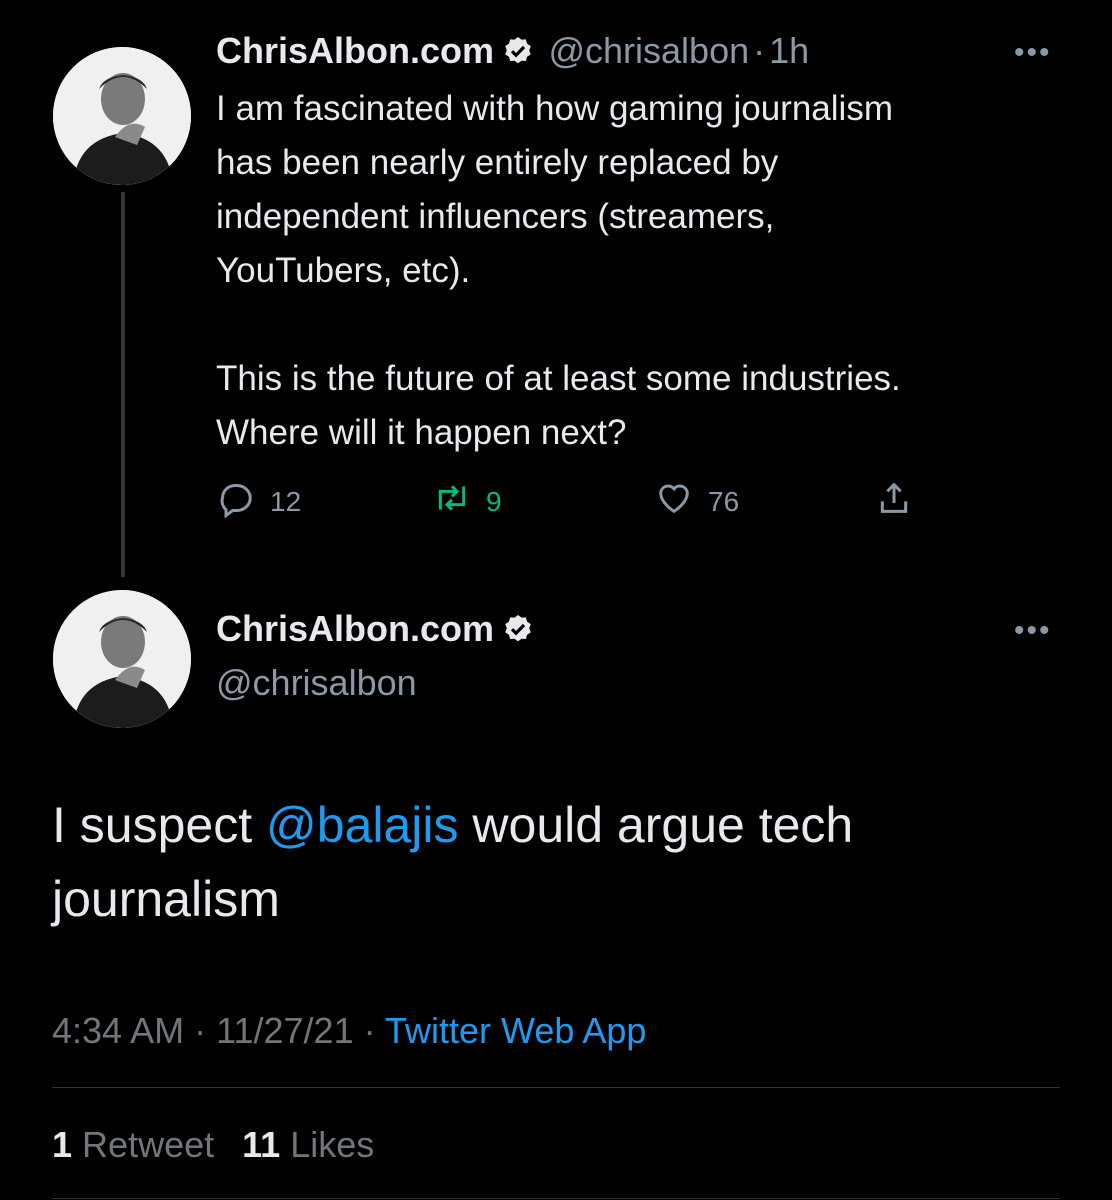 The width and height of the screenshot is (1112, 1200). What do you see at coordinates (148, 1144) in the screenshot?
I see `retweet-label: Retweet` at bounding box center [148, 1144].